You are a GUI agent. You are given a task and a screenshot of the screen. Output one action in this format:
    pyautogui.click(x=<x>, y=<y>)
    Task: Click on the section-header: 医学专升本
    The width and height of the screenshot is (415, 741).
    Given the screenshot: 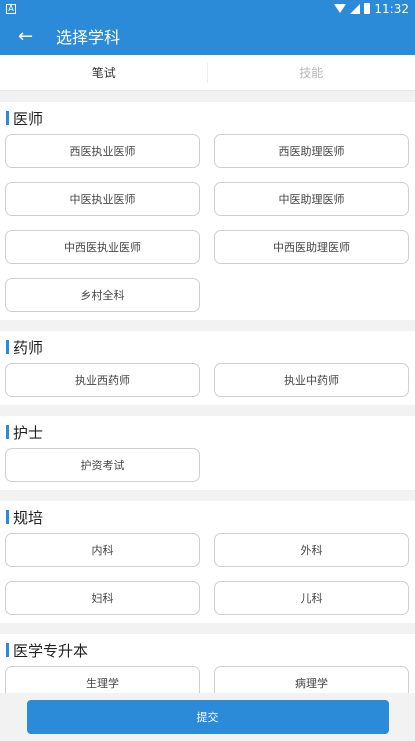 What is the action you would take?
    pyautogui.click(x=207, y=650)
    